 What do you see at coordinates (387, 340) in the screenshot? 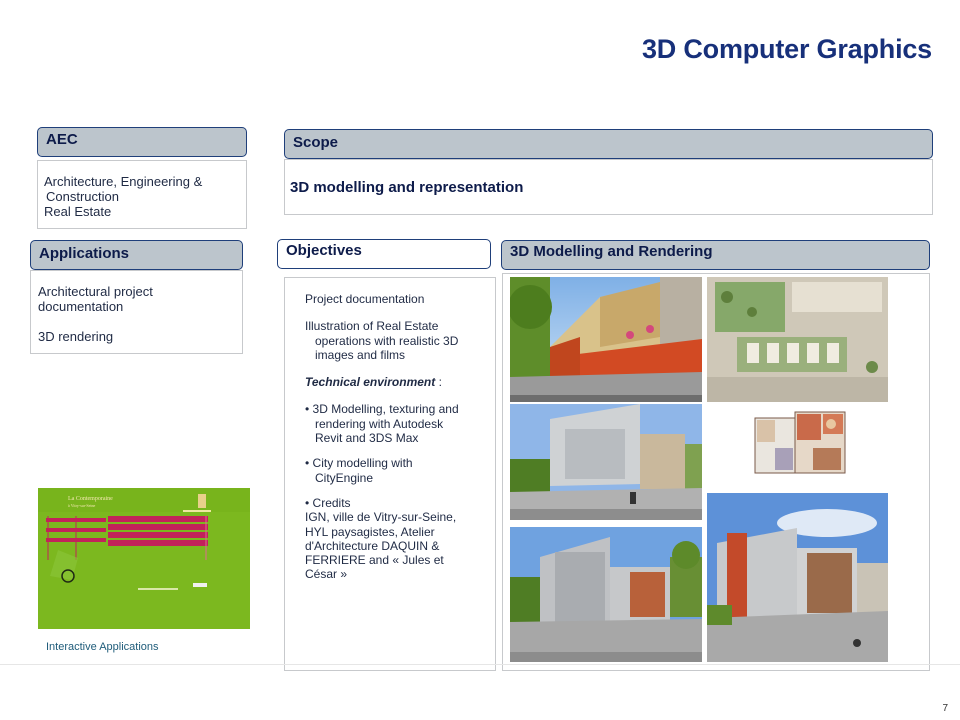
I see `objective-illustration-l2: operations with realistic 3D` at bounding box center [387, 340].